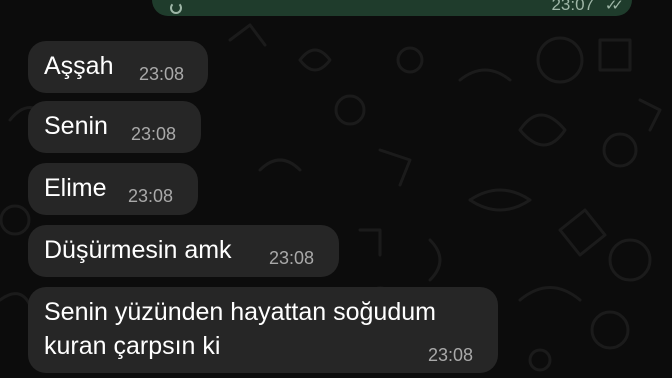 The height and width of the screenshot is (378, 672). What do you see at coordinates (76, 126) in the screenshot?
I see `message-text: Senin` at bounding box center [76, 126].